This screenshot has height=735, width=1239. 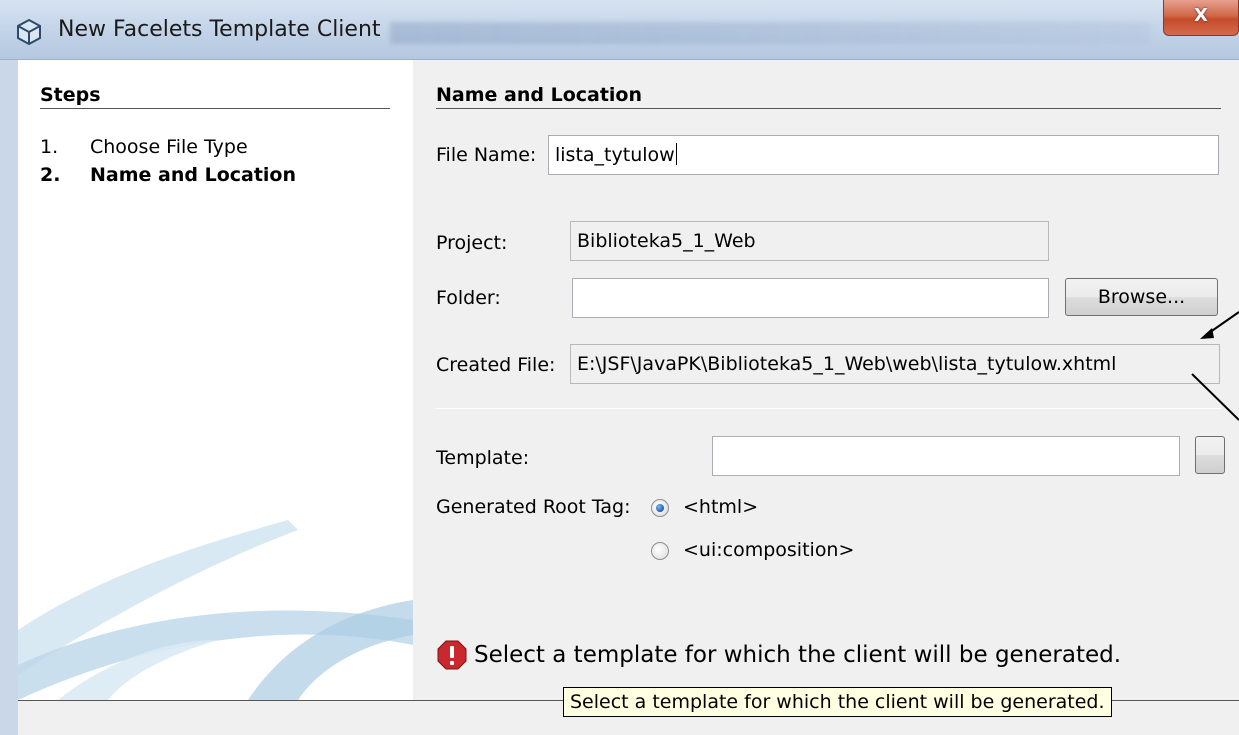 I want to click on steps-title: Steps, so click(x=70, y=95).